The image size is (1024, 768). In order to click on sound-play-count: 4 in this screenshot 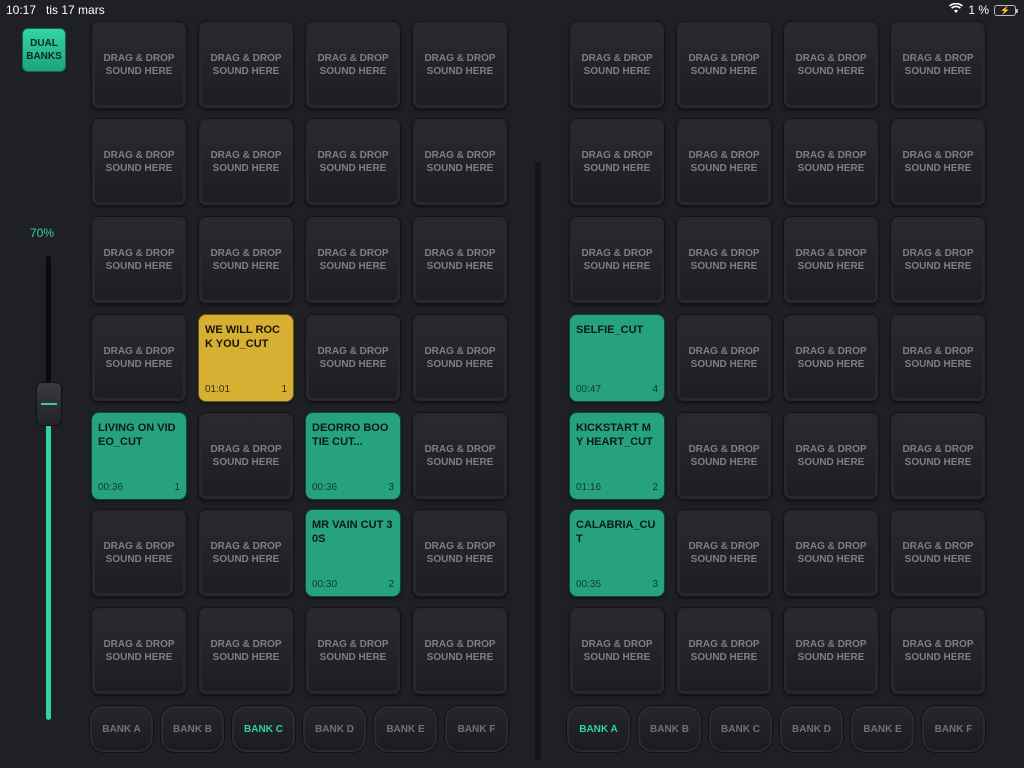, I will do `click(655, 389)`.